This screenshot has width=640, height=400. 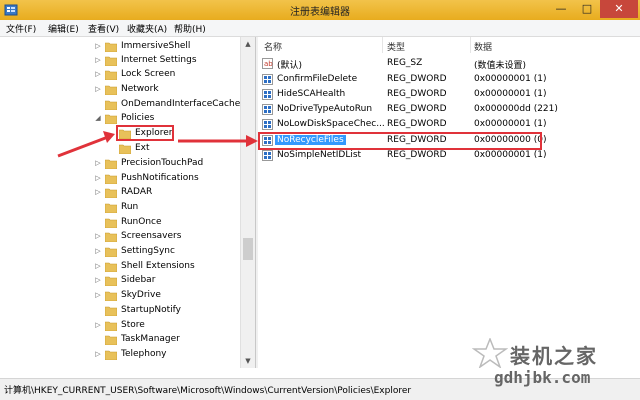 What do you see at coordinates (247, 202) in the screenshot?
I see `tree-scrollbar: ▲ ▼` at bounding box center [247, 202].